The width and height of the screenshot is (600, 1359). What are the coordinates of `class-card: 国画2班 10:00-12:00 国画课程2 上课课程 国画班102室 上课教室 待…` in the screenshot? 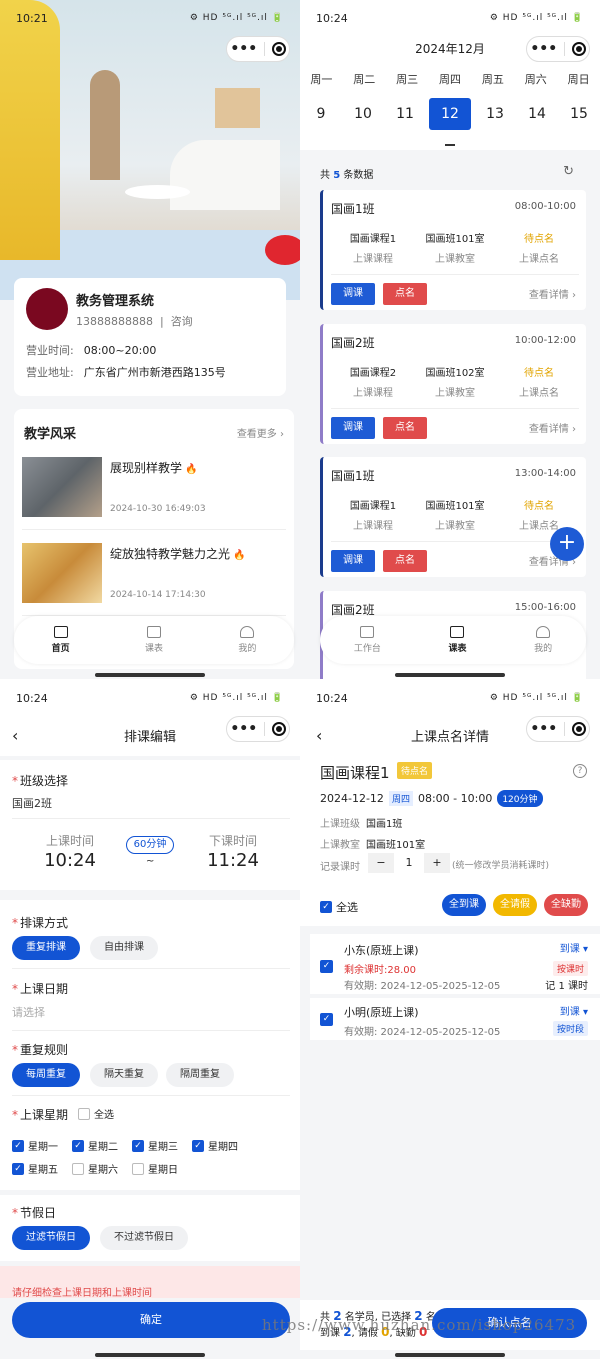 It's located at (453, 384).